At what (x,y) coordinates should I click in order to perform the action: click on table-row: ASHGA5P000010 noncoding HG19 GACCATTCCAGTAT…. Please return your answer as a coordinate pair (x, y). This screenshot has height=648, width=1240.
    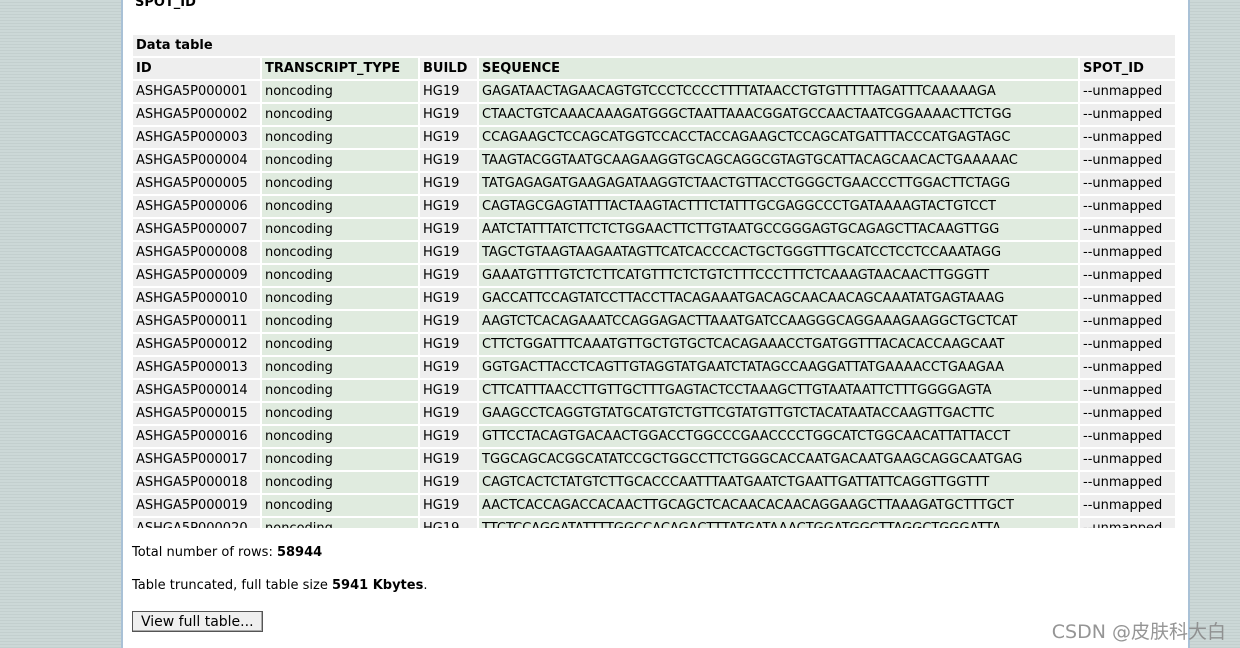
    Looking at the image, I should click on (654, 298).